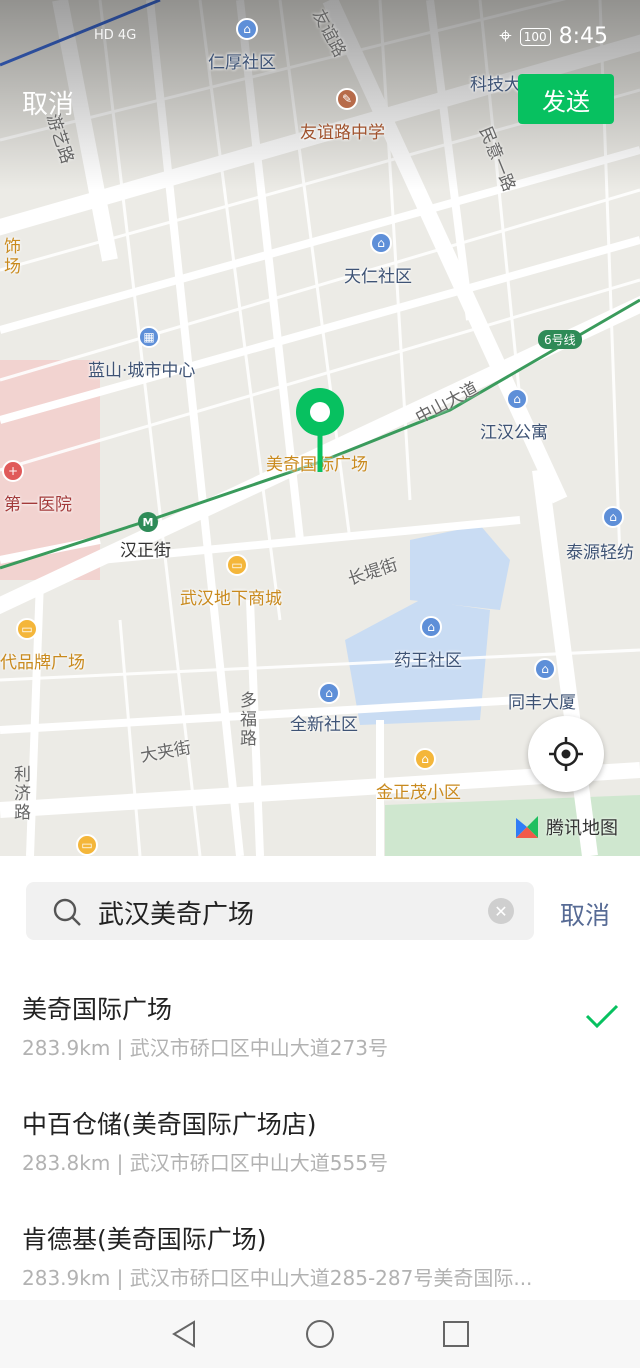 The width and height of the screenshot is (640, 1368). Describe the element at coordinates (248, 720) in the screenshot. I see `road-label: 多福路` at that location.